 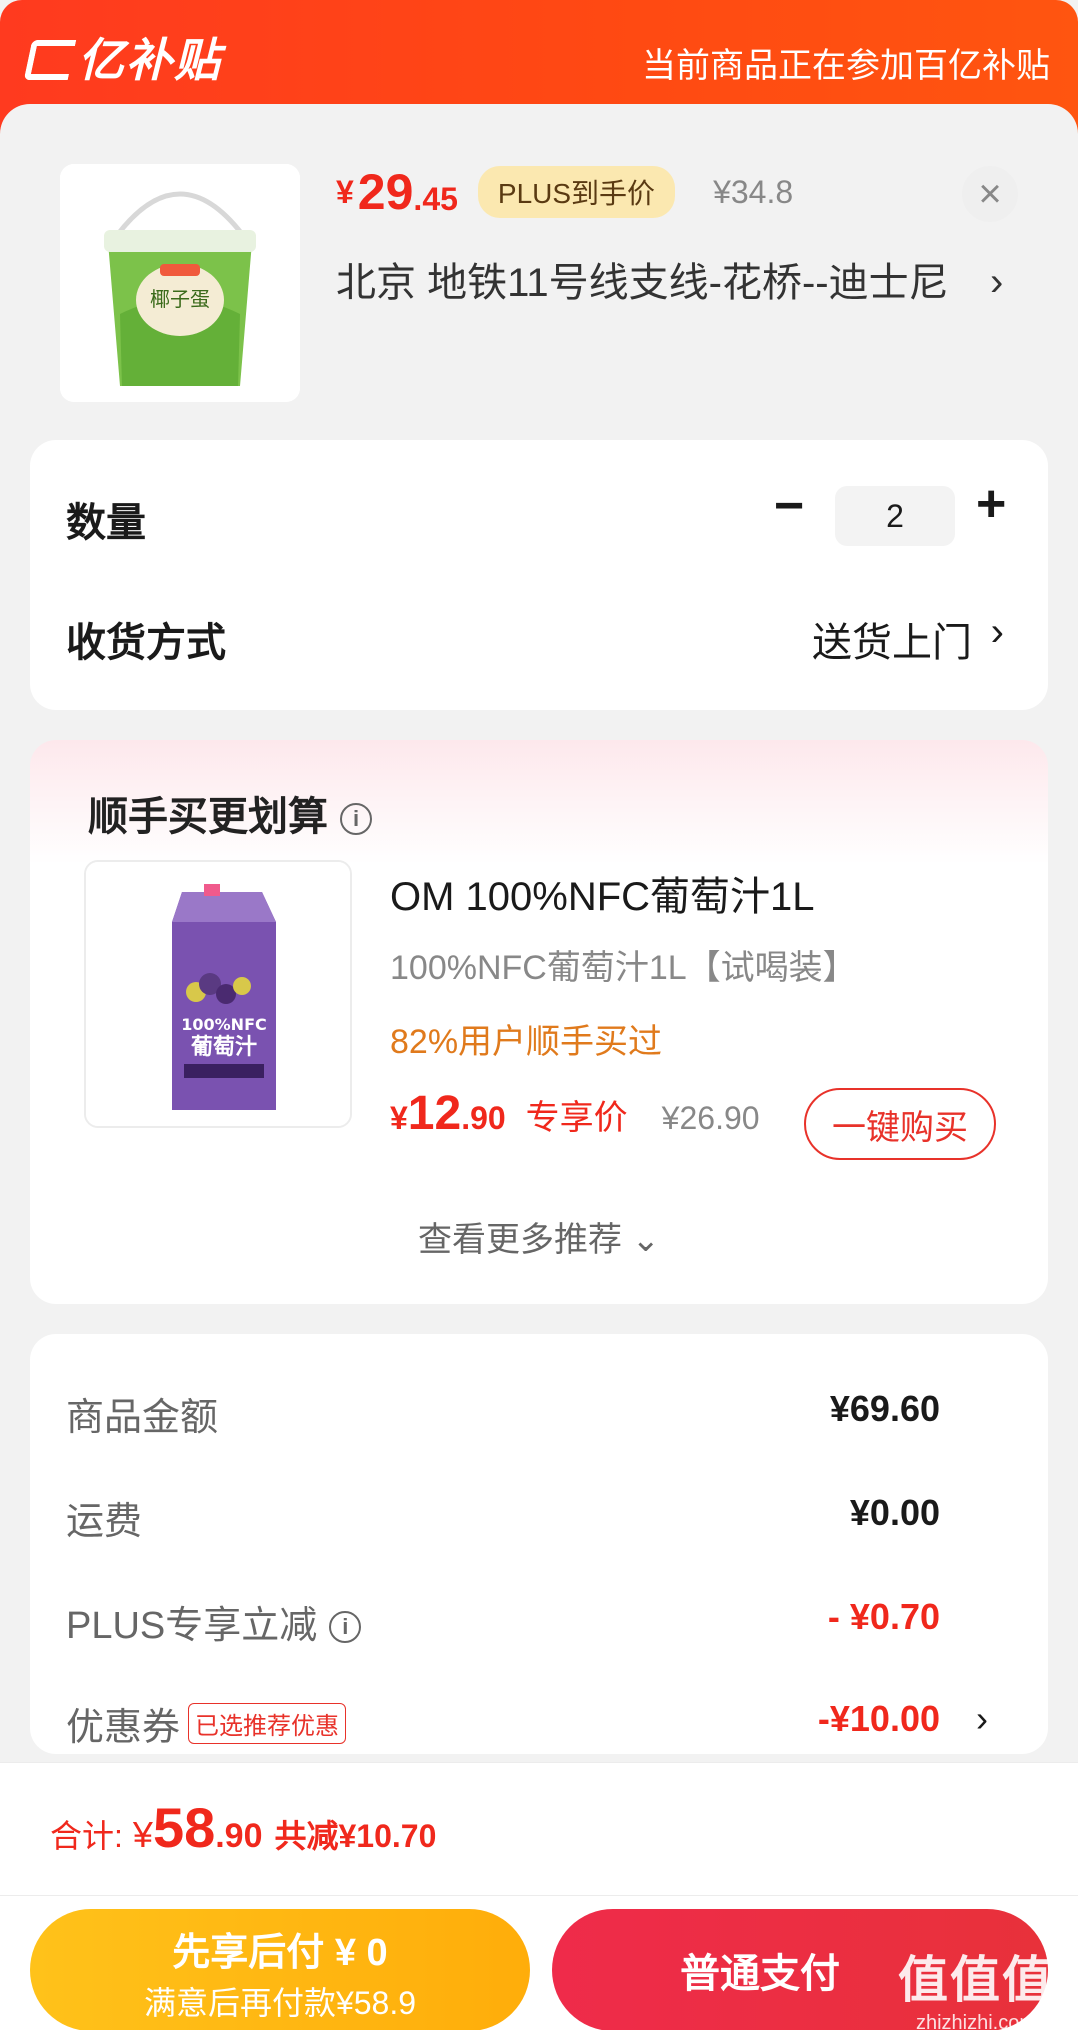 What do you see at coordinates (656, 283) in the screenshot?
I see `delivery-address: 北京 地铁11号线支线-花桥--迪士尼` at bounding box center [656, 283].